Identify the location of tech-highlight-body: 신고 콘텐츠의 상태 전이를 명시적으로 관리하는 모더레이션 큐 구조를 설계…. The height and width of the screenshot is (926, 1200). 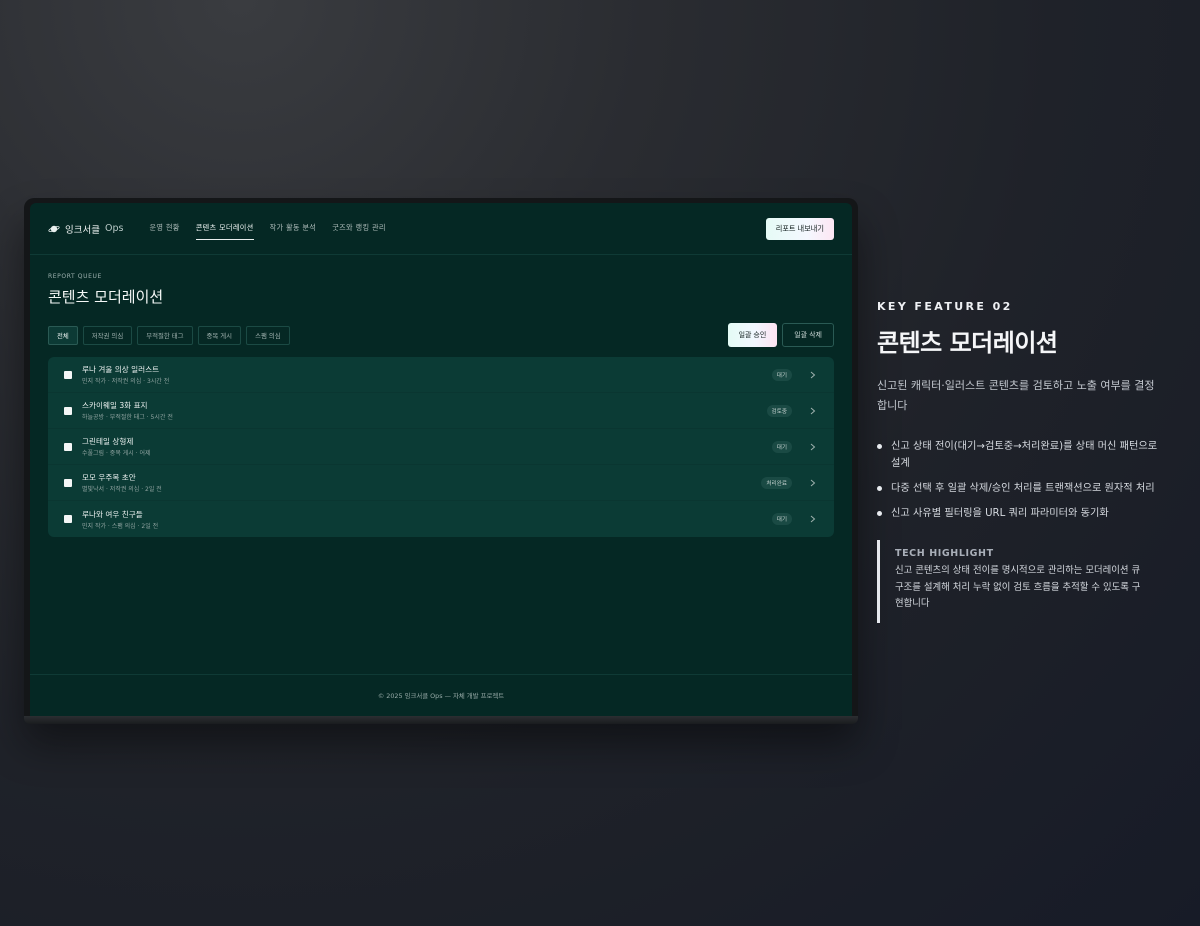
(1018, 587).